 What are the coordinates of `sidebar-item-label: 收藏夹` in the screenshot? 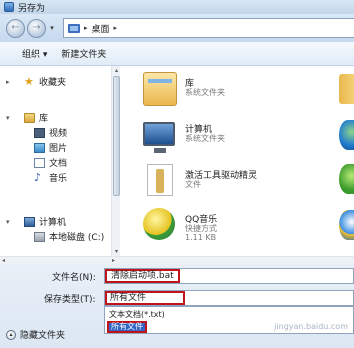 It's located at (53, 83).